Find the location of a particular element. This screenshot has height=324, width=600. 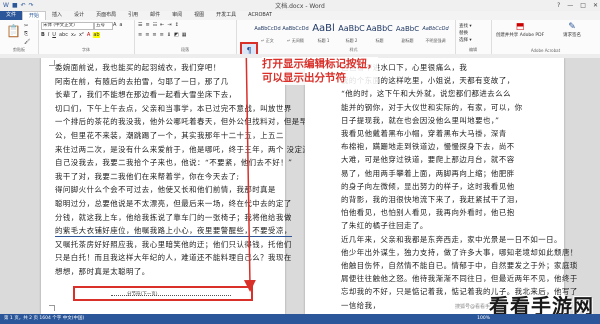

create-pdf-button: ⬒ 创建并共享 Adobe PDF is located at coordinates (520, 30).